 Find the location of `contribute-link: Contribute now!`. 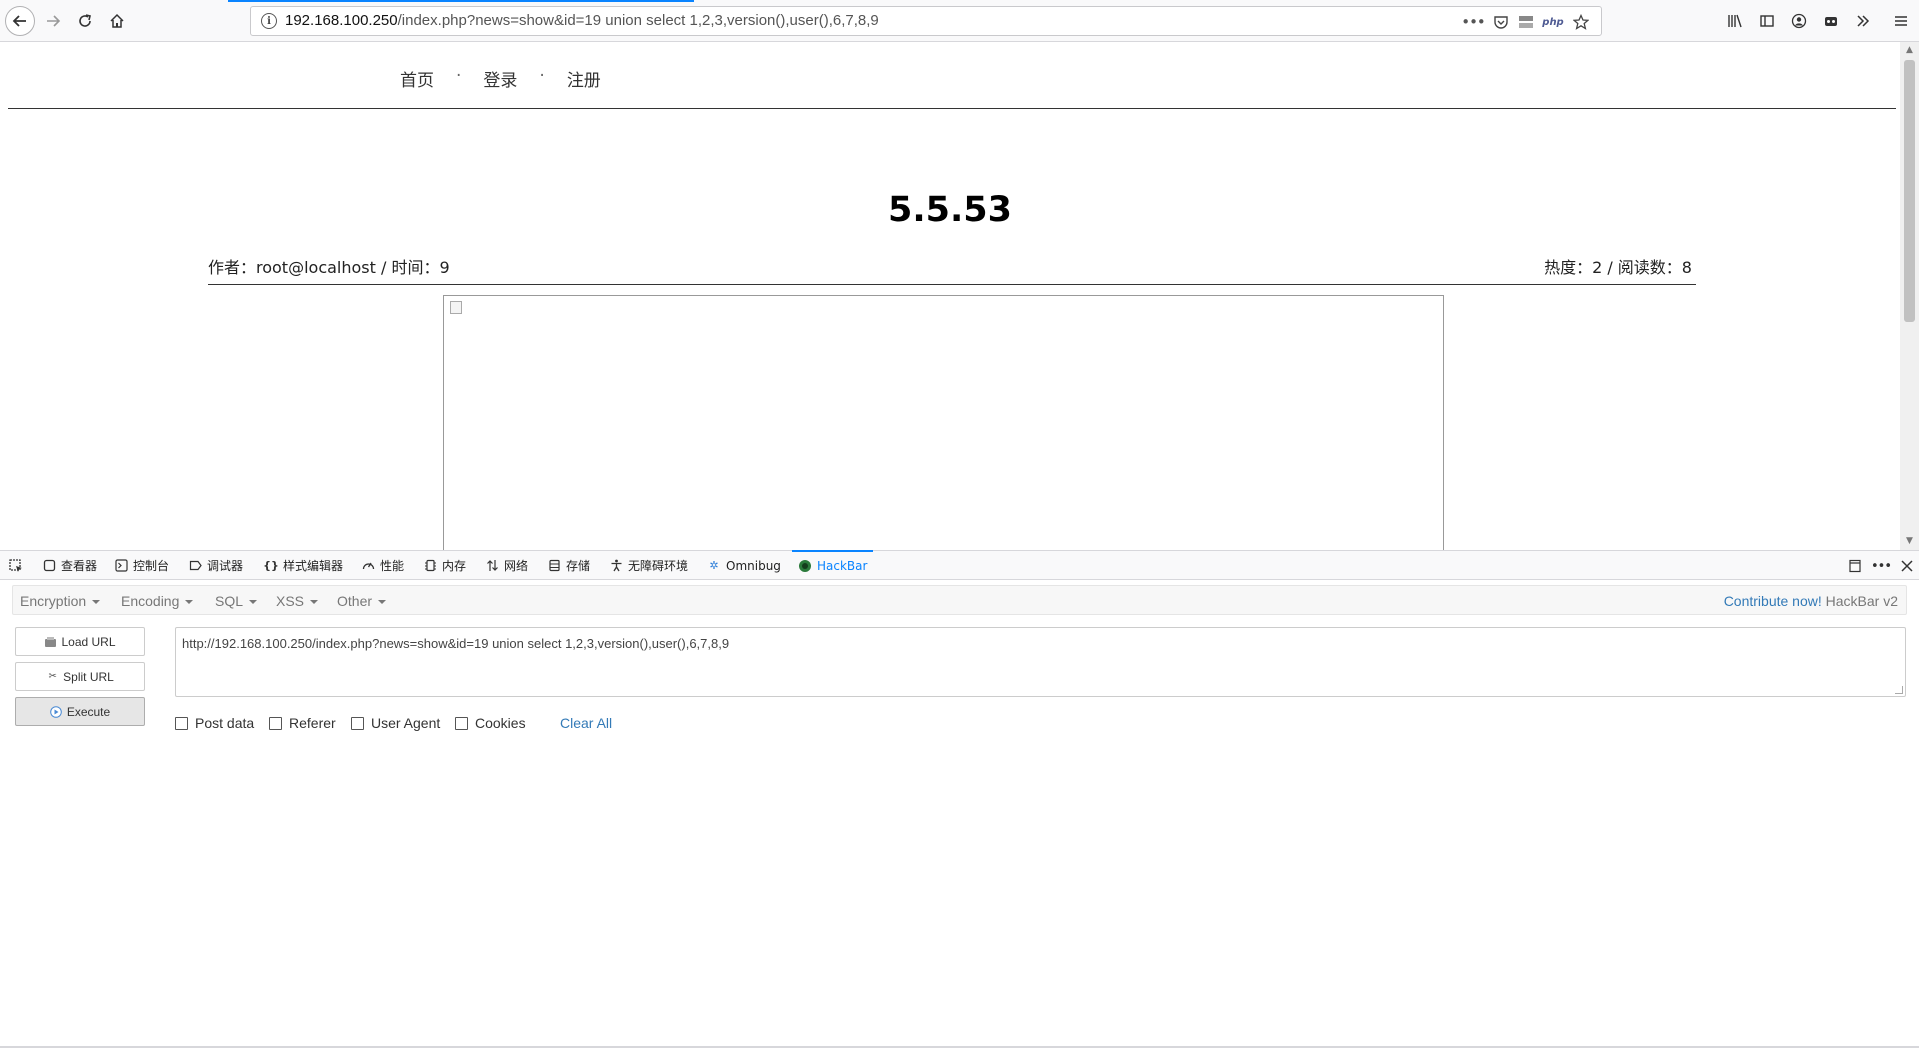

contribute-link: Contribute now! is located at coordinates (1773, 601).